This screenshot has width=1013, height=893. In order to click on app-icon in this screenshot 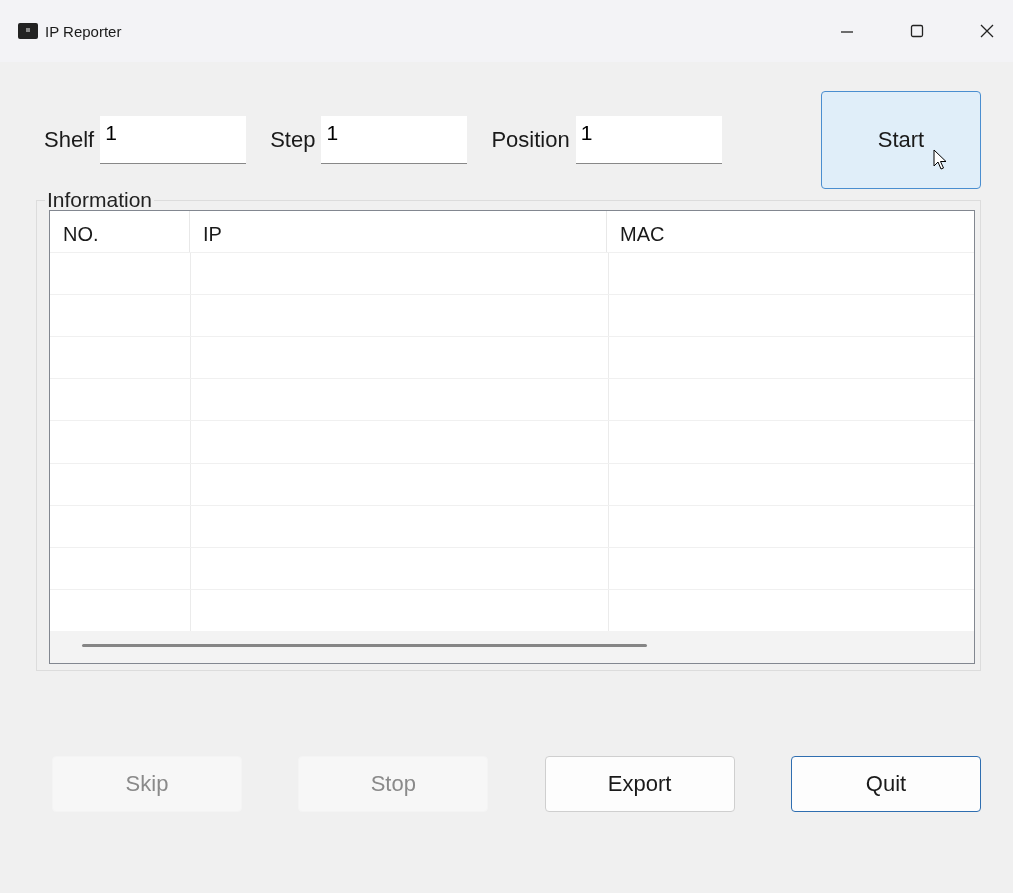, I will do `click(28, 31)`.